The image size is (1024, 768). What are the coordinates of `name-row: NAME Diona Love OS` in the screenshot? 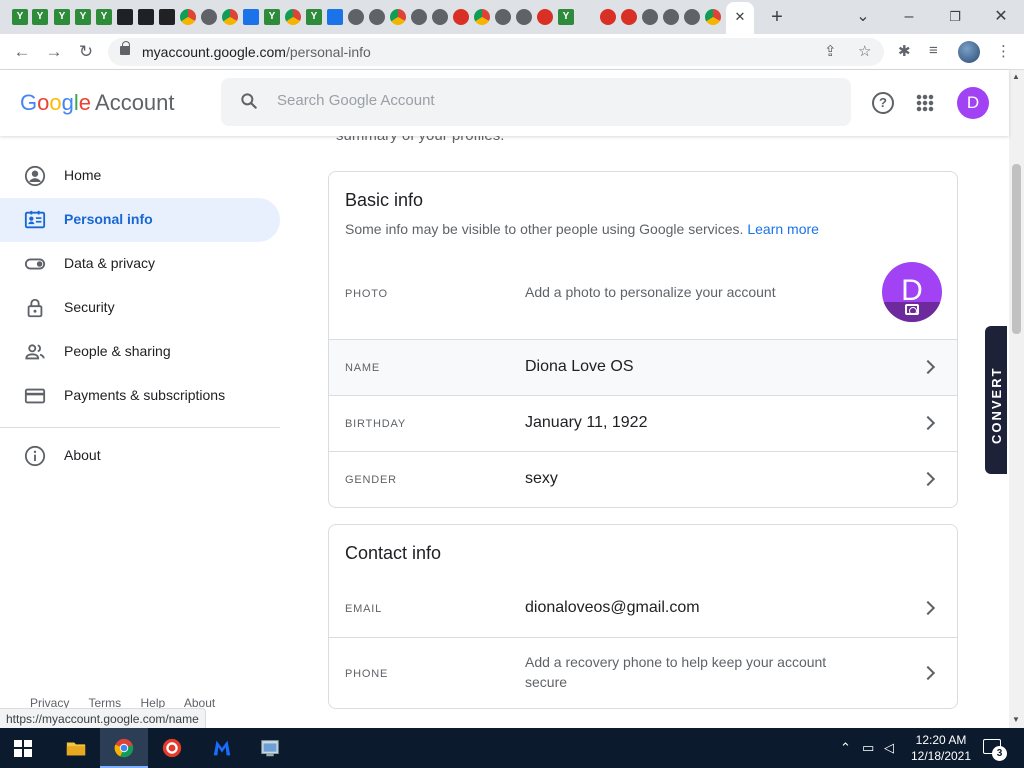 It's located at (643, 367).